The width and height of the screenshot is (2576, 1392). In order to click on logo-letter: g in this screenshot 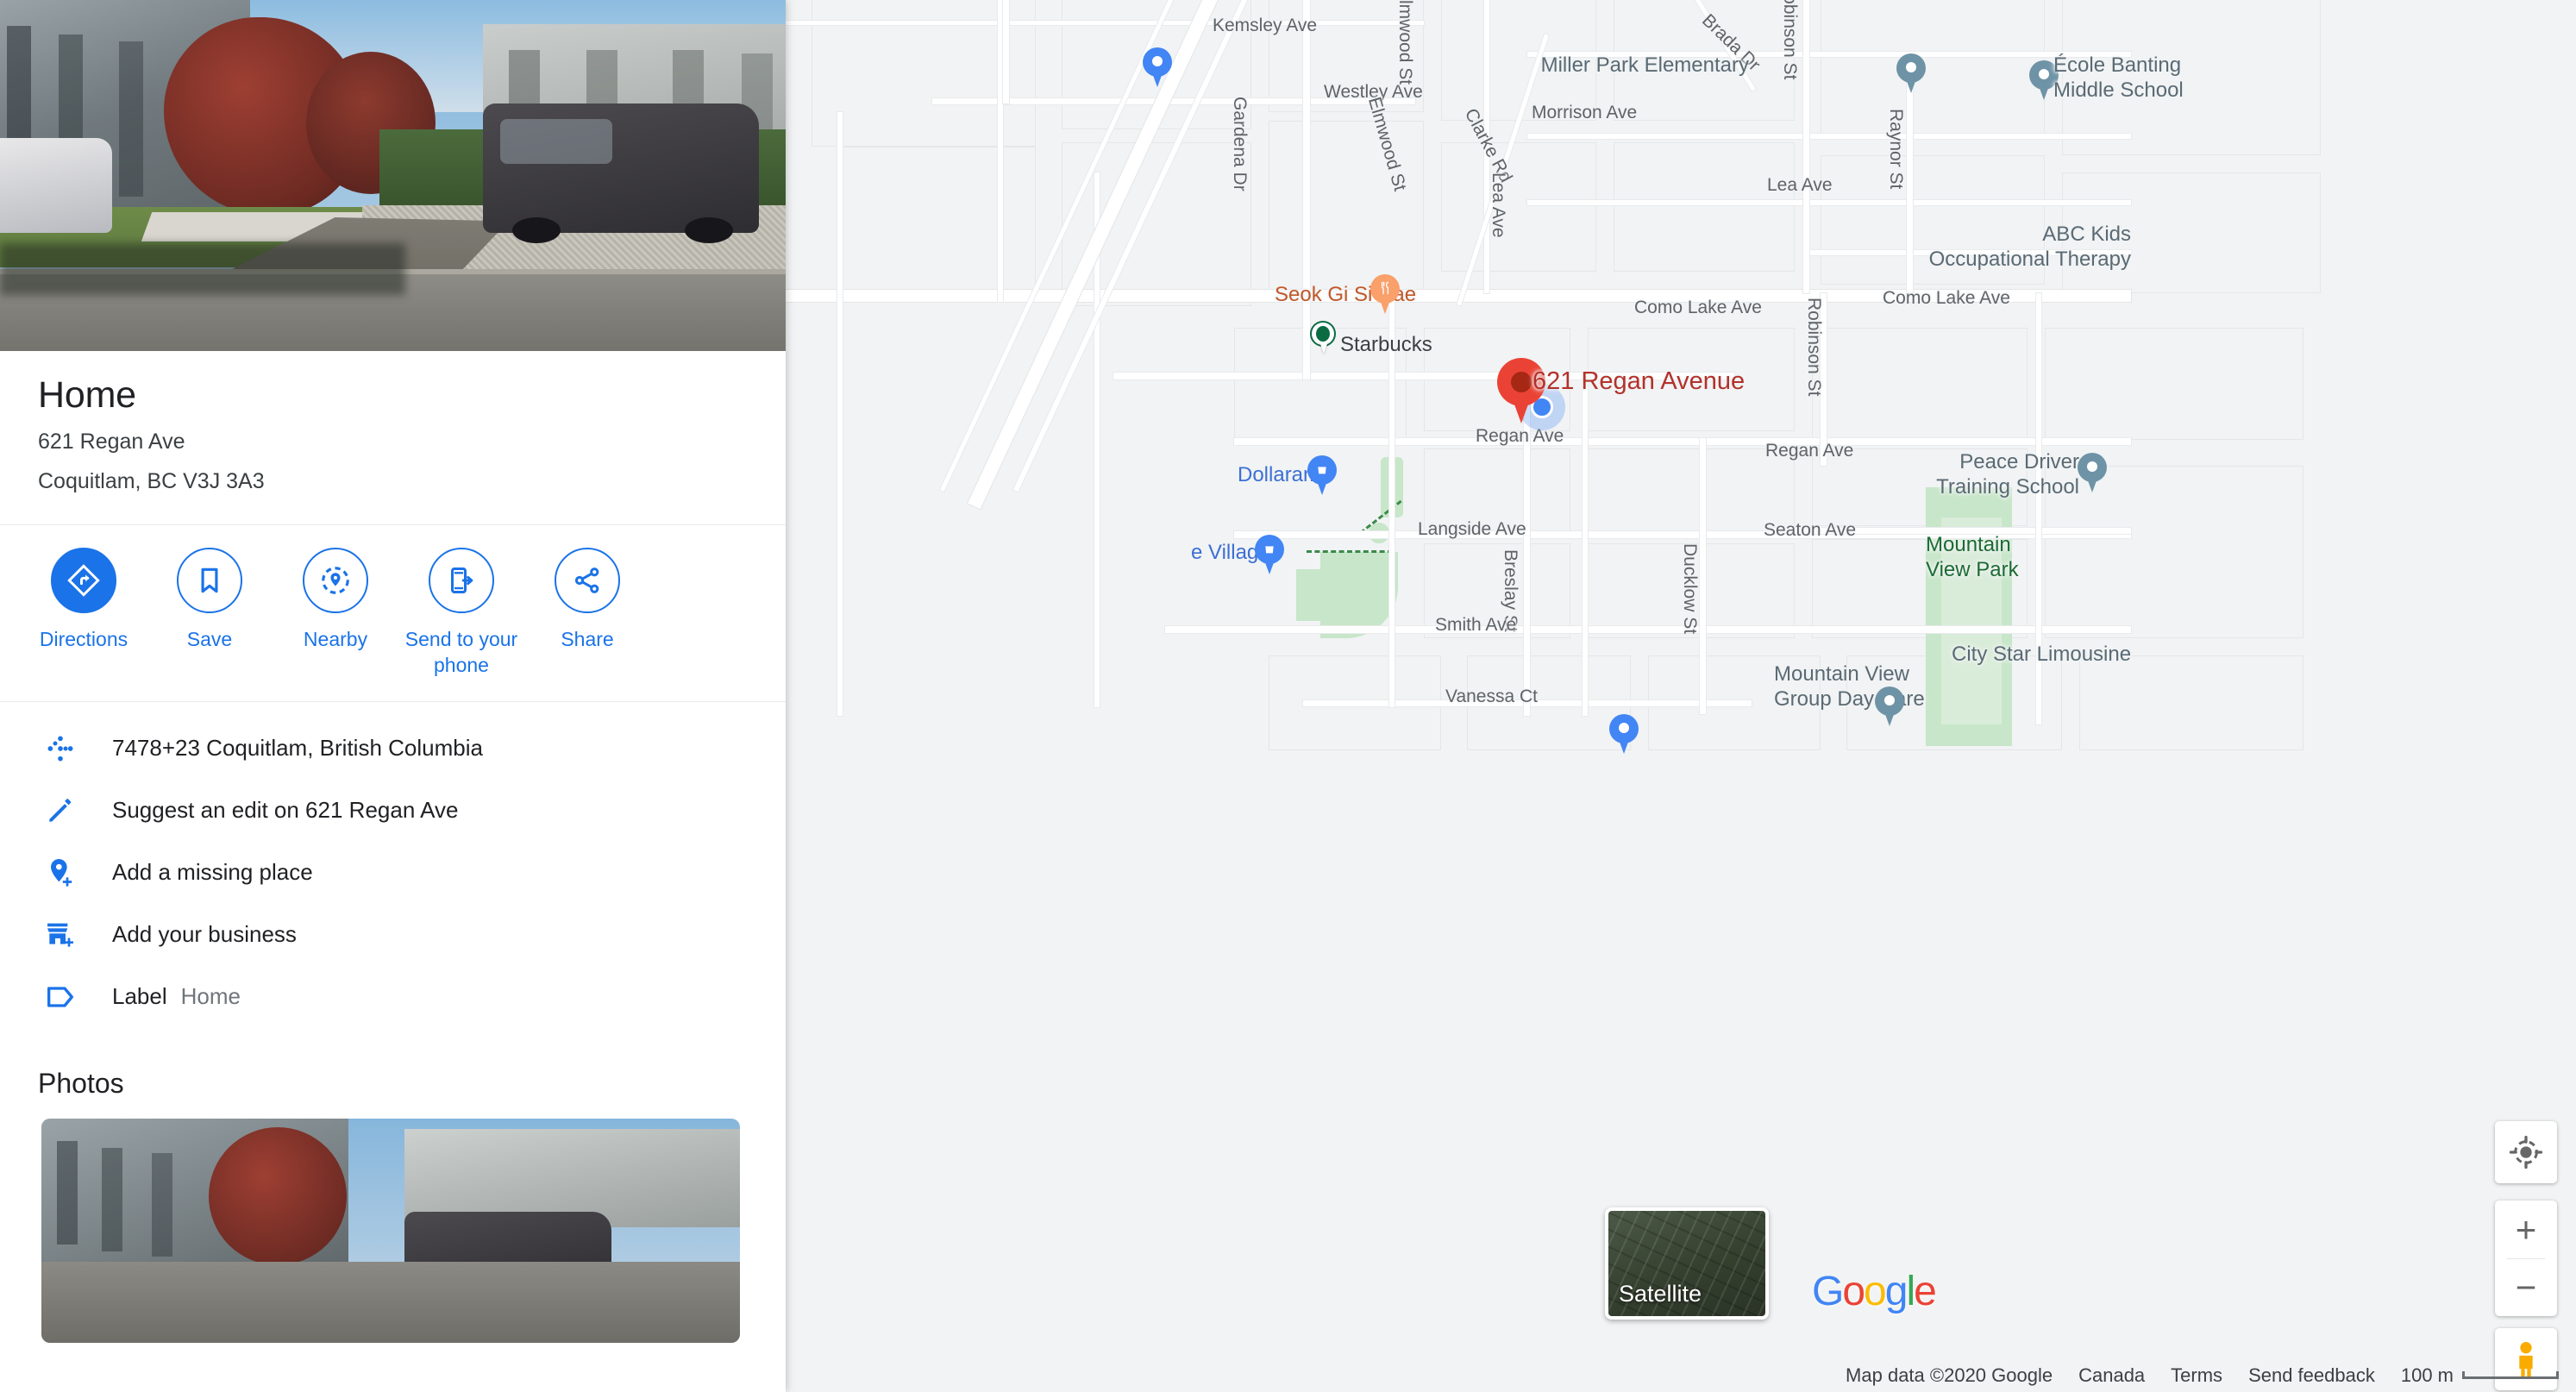, I will do `click(1896, 1291)`.